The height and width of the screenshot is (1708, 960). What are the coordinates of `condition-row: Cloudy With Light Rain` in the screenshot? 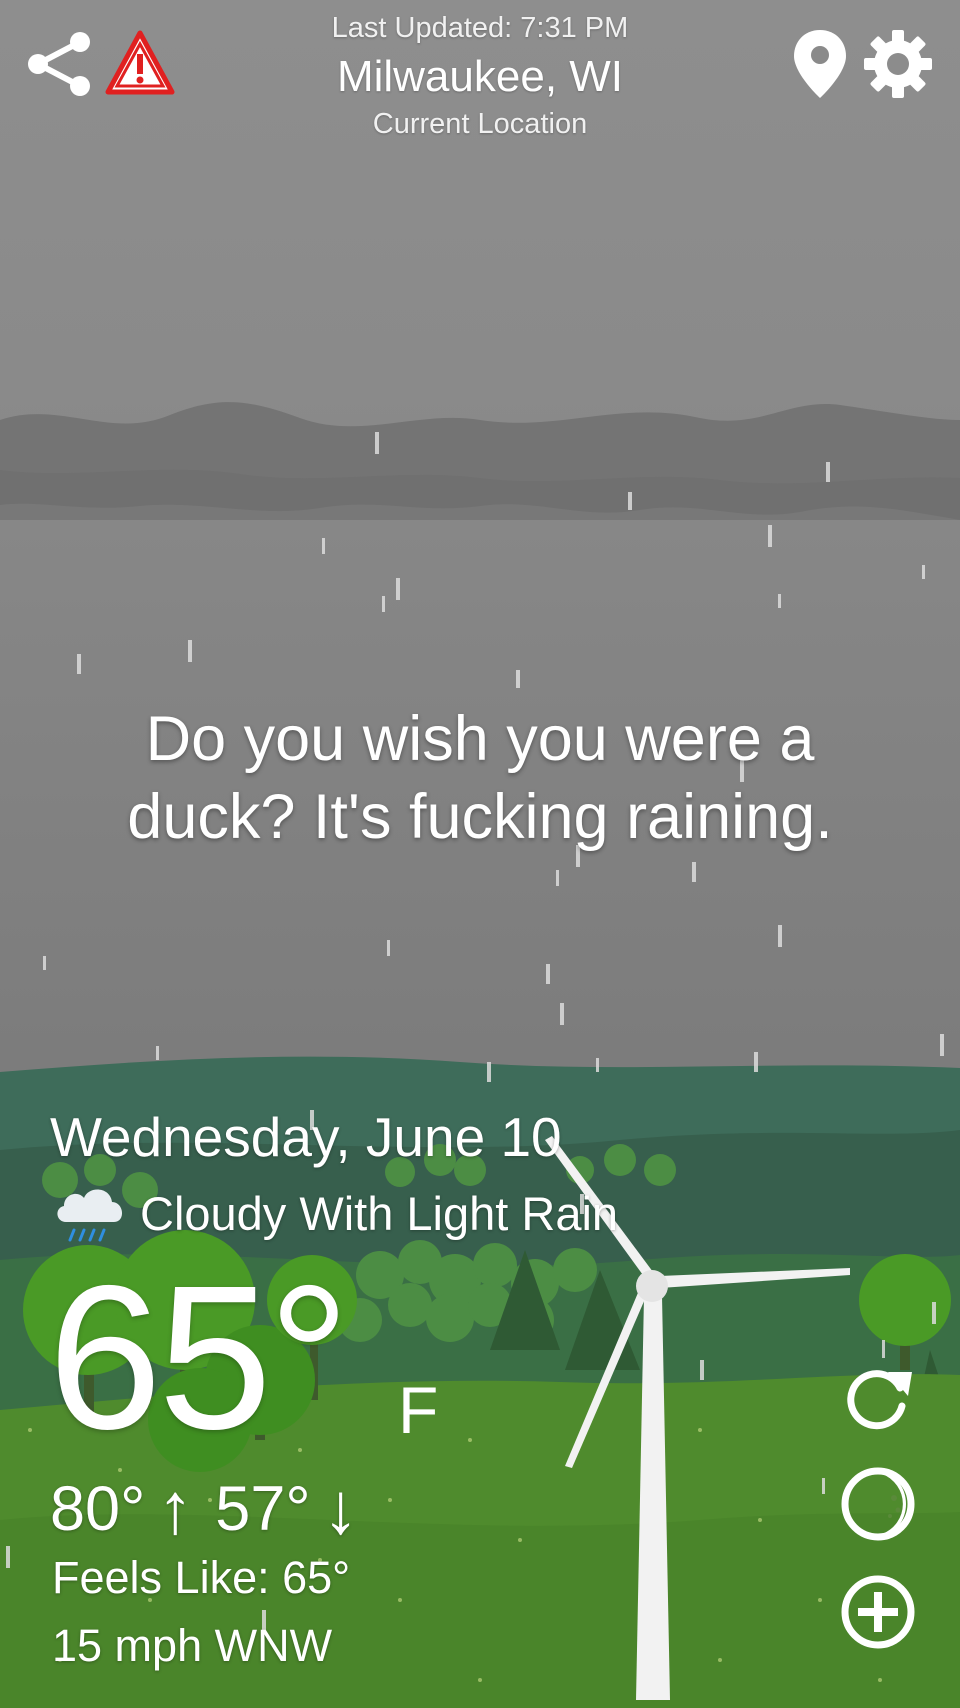 It's located at (335, 1213).